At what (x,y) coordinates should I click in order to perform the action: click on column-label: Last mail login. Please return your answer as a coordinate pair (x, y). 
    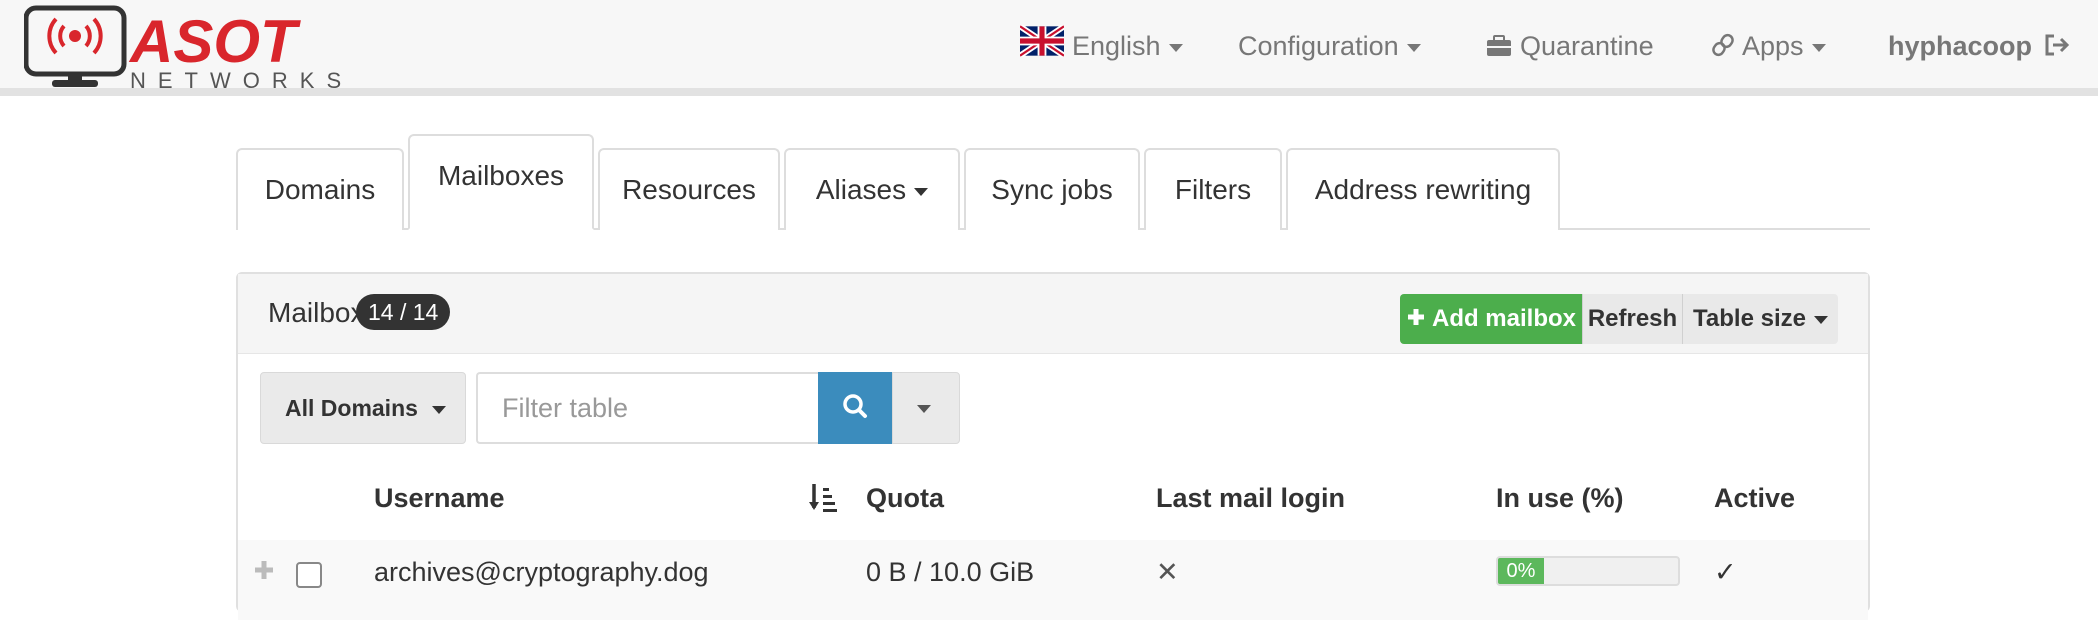
    Looking at the image, I should click on (1251, 498).